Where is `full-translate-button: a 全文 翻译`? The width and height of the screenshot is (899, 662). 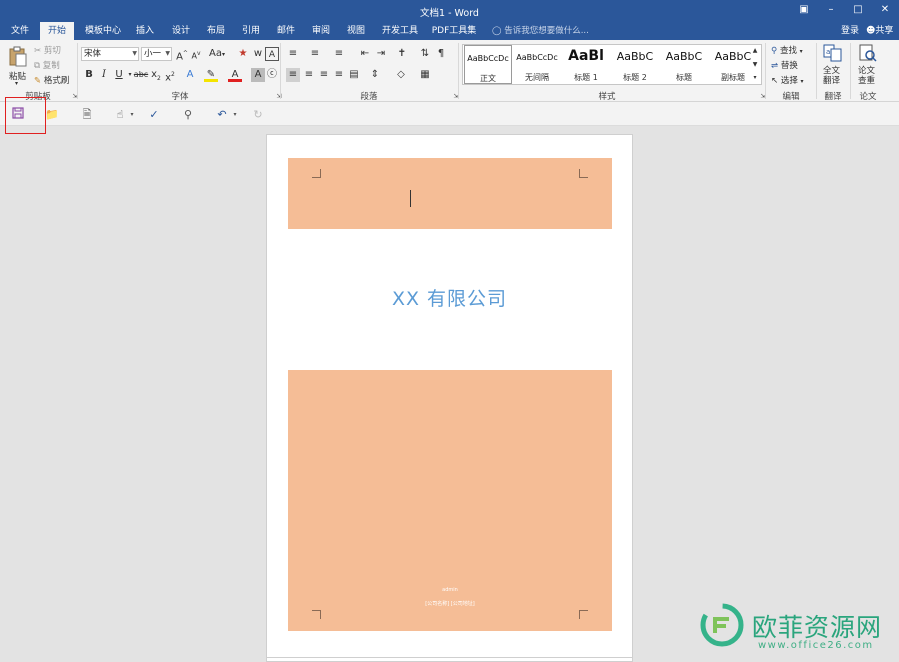
full-translate-button: a 全文 翻译 is located at coordinates (833, 66).